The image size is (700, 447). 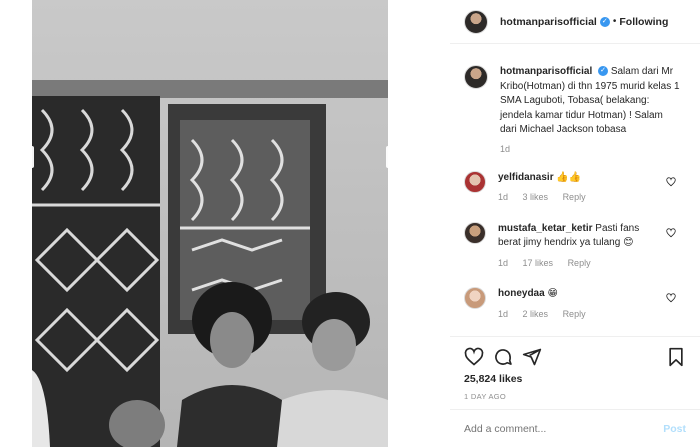 I want to click on following-button: Following, so click(x=643, y=22).